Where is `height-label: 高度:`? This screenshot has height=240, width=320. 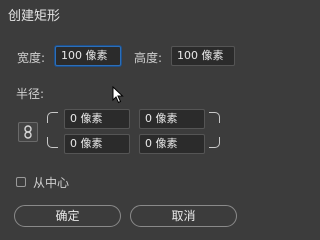 height-label: 高度: is located at coordinates (148, 58).